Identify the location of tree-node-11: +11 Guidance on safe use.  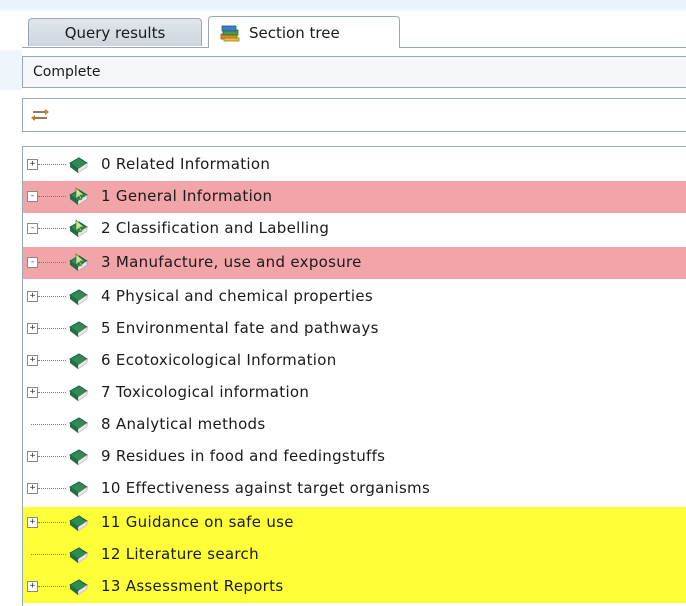
(354, 523).